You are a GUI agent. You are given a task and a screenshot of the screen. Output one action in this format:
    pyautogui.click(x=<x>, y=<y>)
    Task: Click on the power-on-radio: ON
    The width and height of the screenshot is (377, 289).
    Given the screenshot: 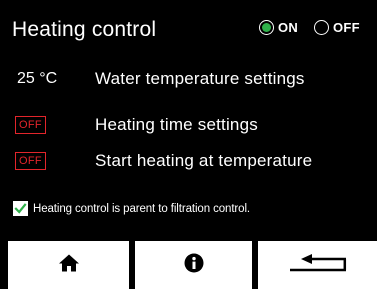 What is the action you would take?
    pyautogui.click(x=278, y=27)
    